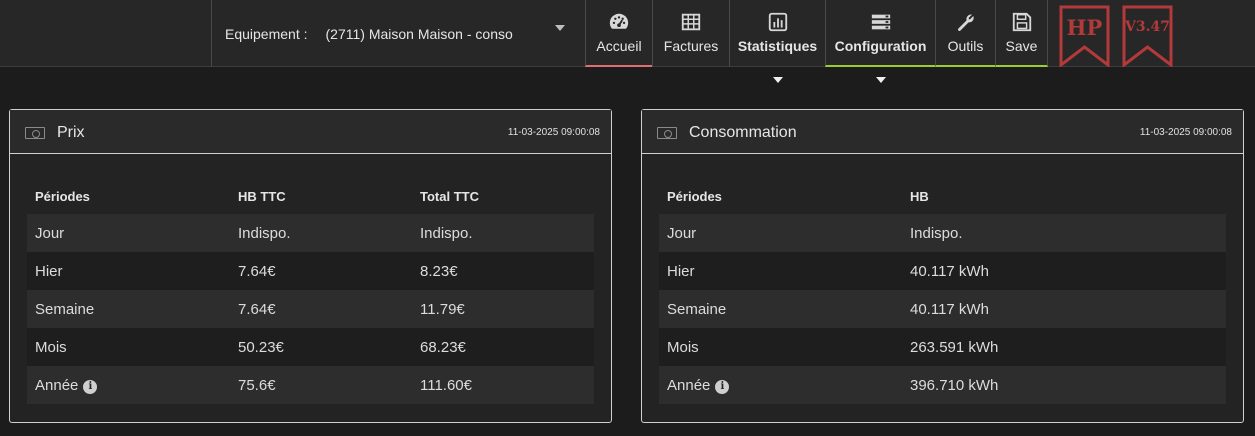 The image size is (1255, 436). Describe the element at coordinates (880, 46) in the screenshot. I see `nav-configuration-label: Configuration` at that location.